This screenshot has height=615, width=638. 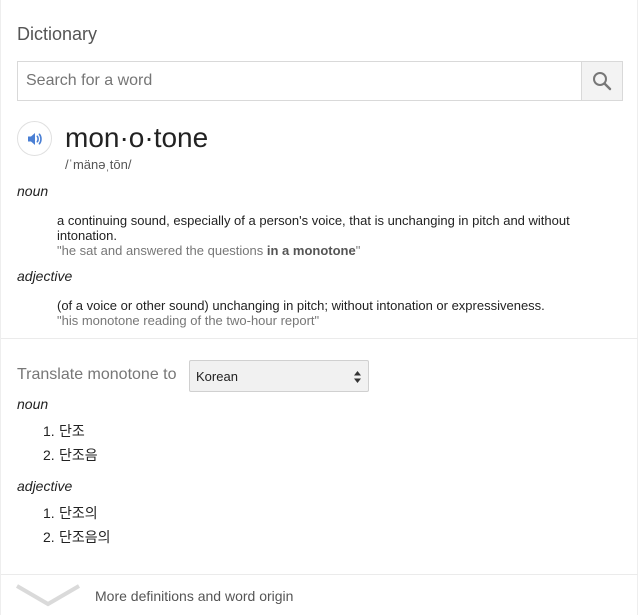 I want to click on part-of-speech: noun, so click(x=33, y=191).